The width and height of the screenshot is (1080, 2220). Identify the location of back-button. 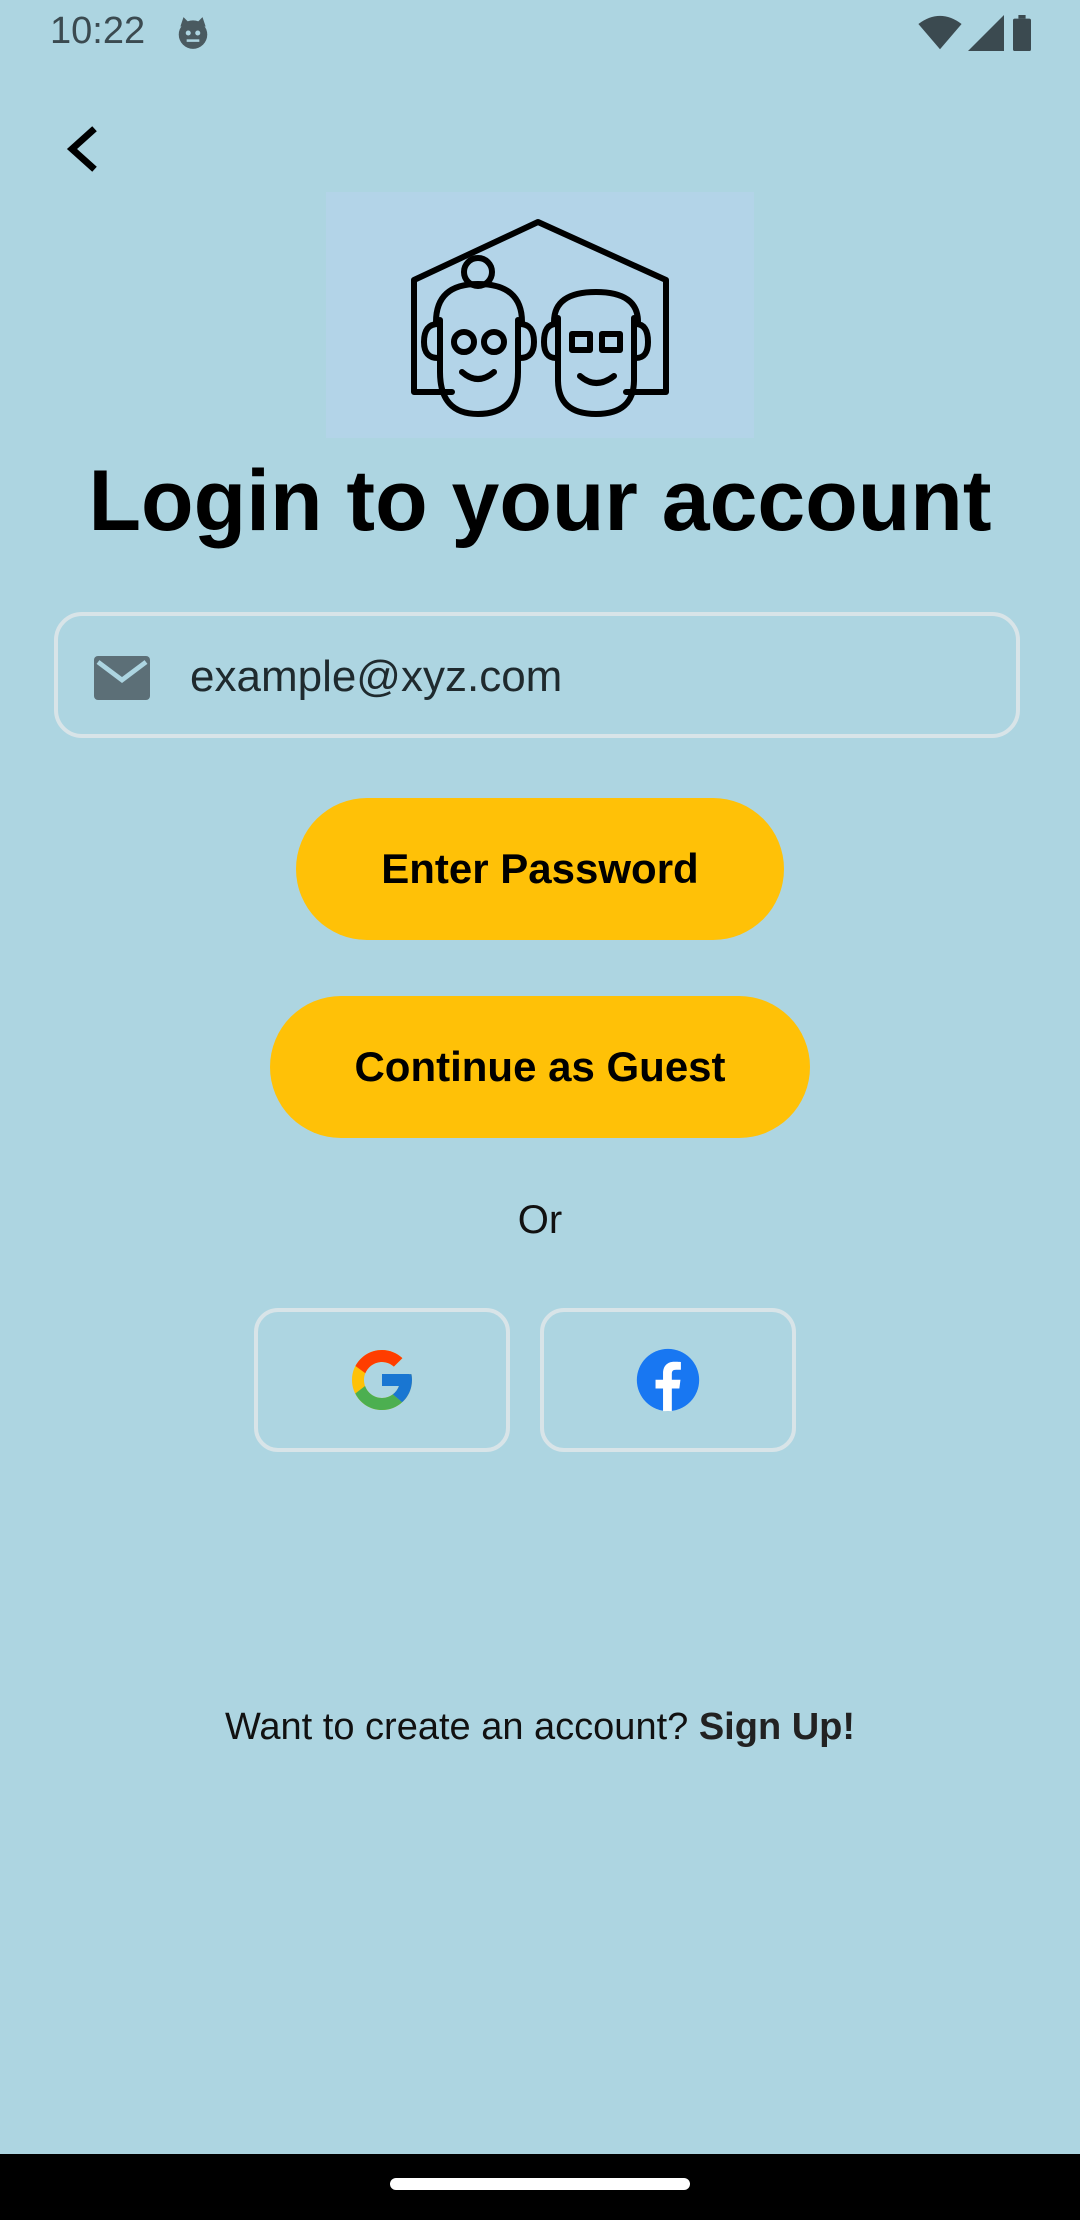
(82, 149).